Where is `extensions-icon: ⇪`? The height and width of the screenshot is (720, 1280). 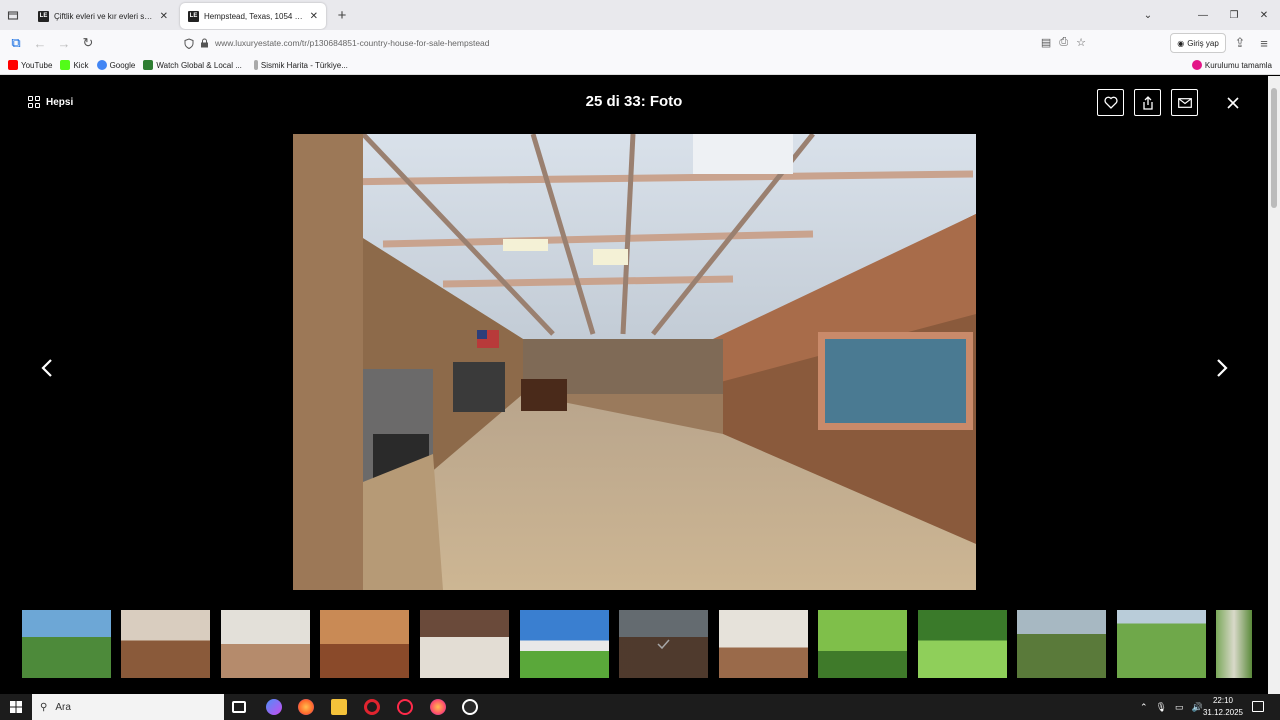 extensions-icon: ⇪ is located at coordinates (1240, 43).